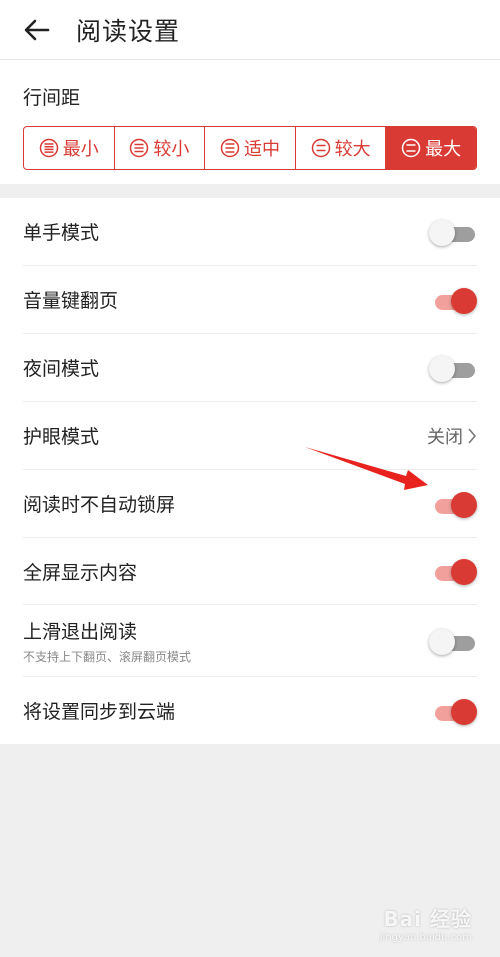  What do you see at coordinates (261, 149) in the screenshot?
I see `spacing-option-label: 适中` at bounding box center [261, 149].